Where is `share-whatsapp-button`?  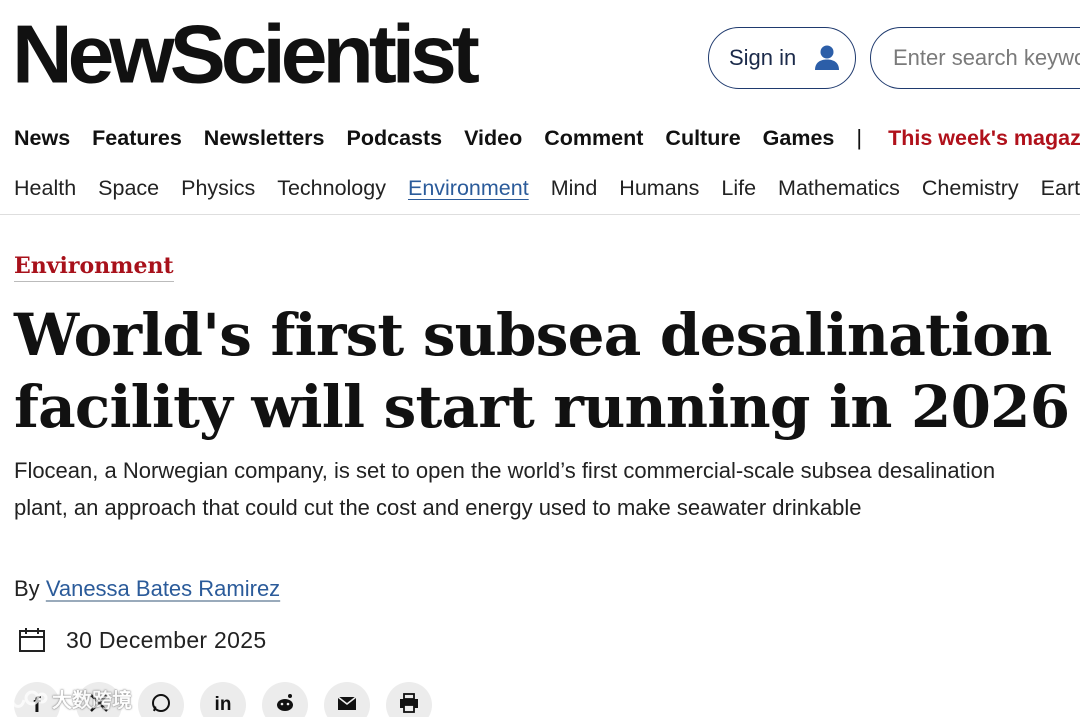 share-whatsapp-button is located at coordinates (161, 699).